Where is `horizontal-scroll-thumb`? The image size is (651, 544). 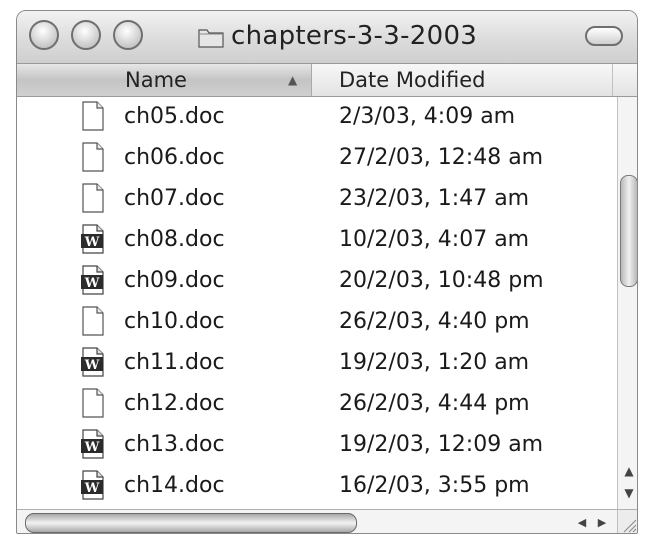
horizontal-scroll-thumb is located at coordinates (191, 523).